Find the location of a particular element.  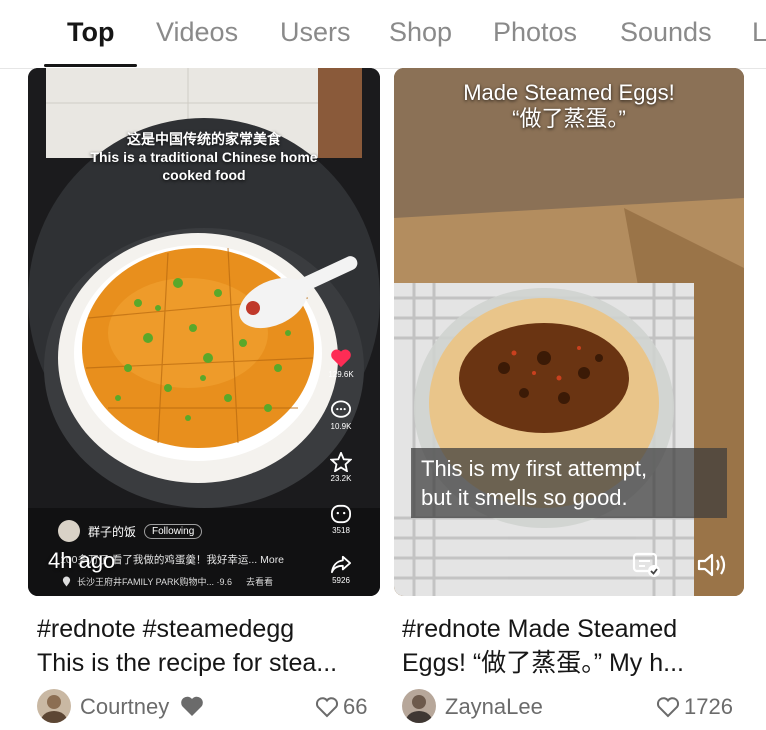

card2-author-avatar is located at coordinates (419, 706).